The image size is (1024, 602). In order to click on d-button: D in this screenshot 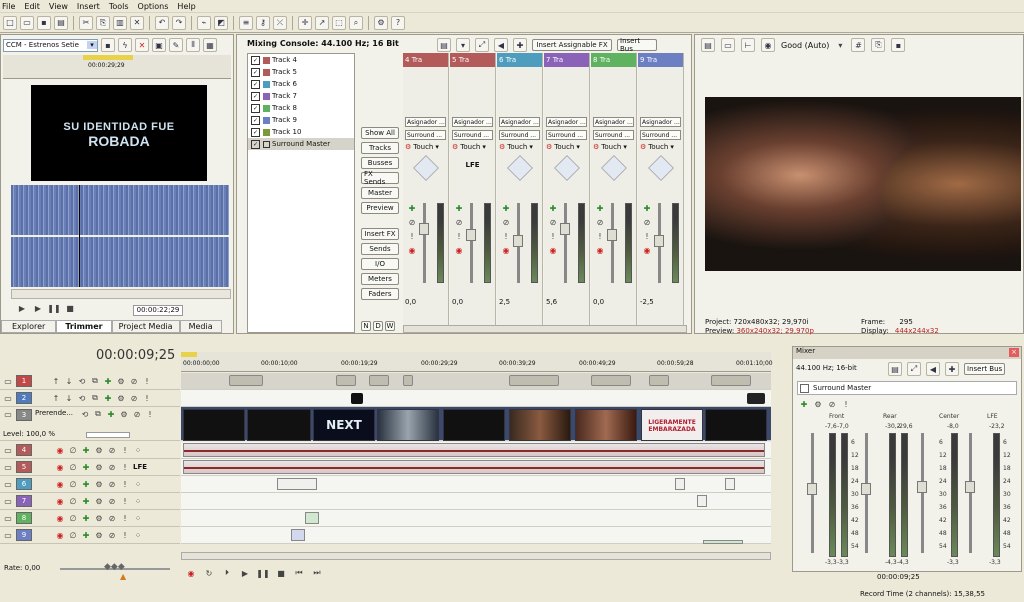, I will do `click(378, 326)`.